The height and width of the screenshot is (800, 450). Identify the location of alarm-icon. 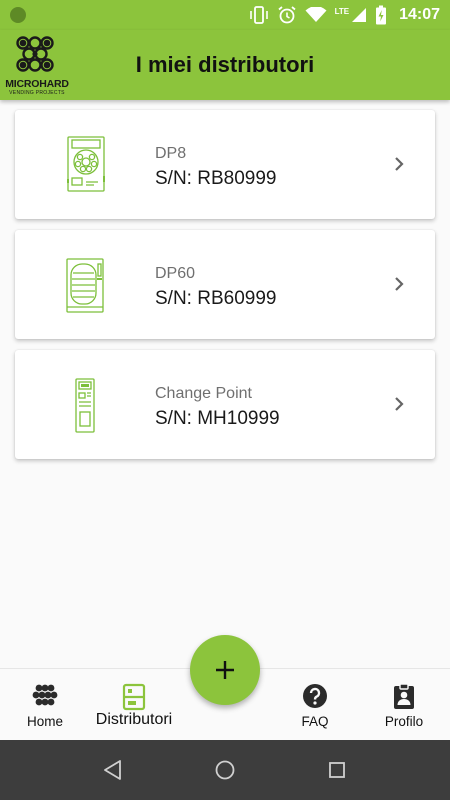
(286, 15).